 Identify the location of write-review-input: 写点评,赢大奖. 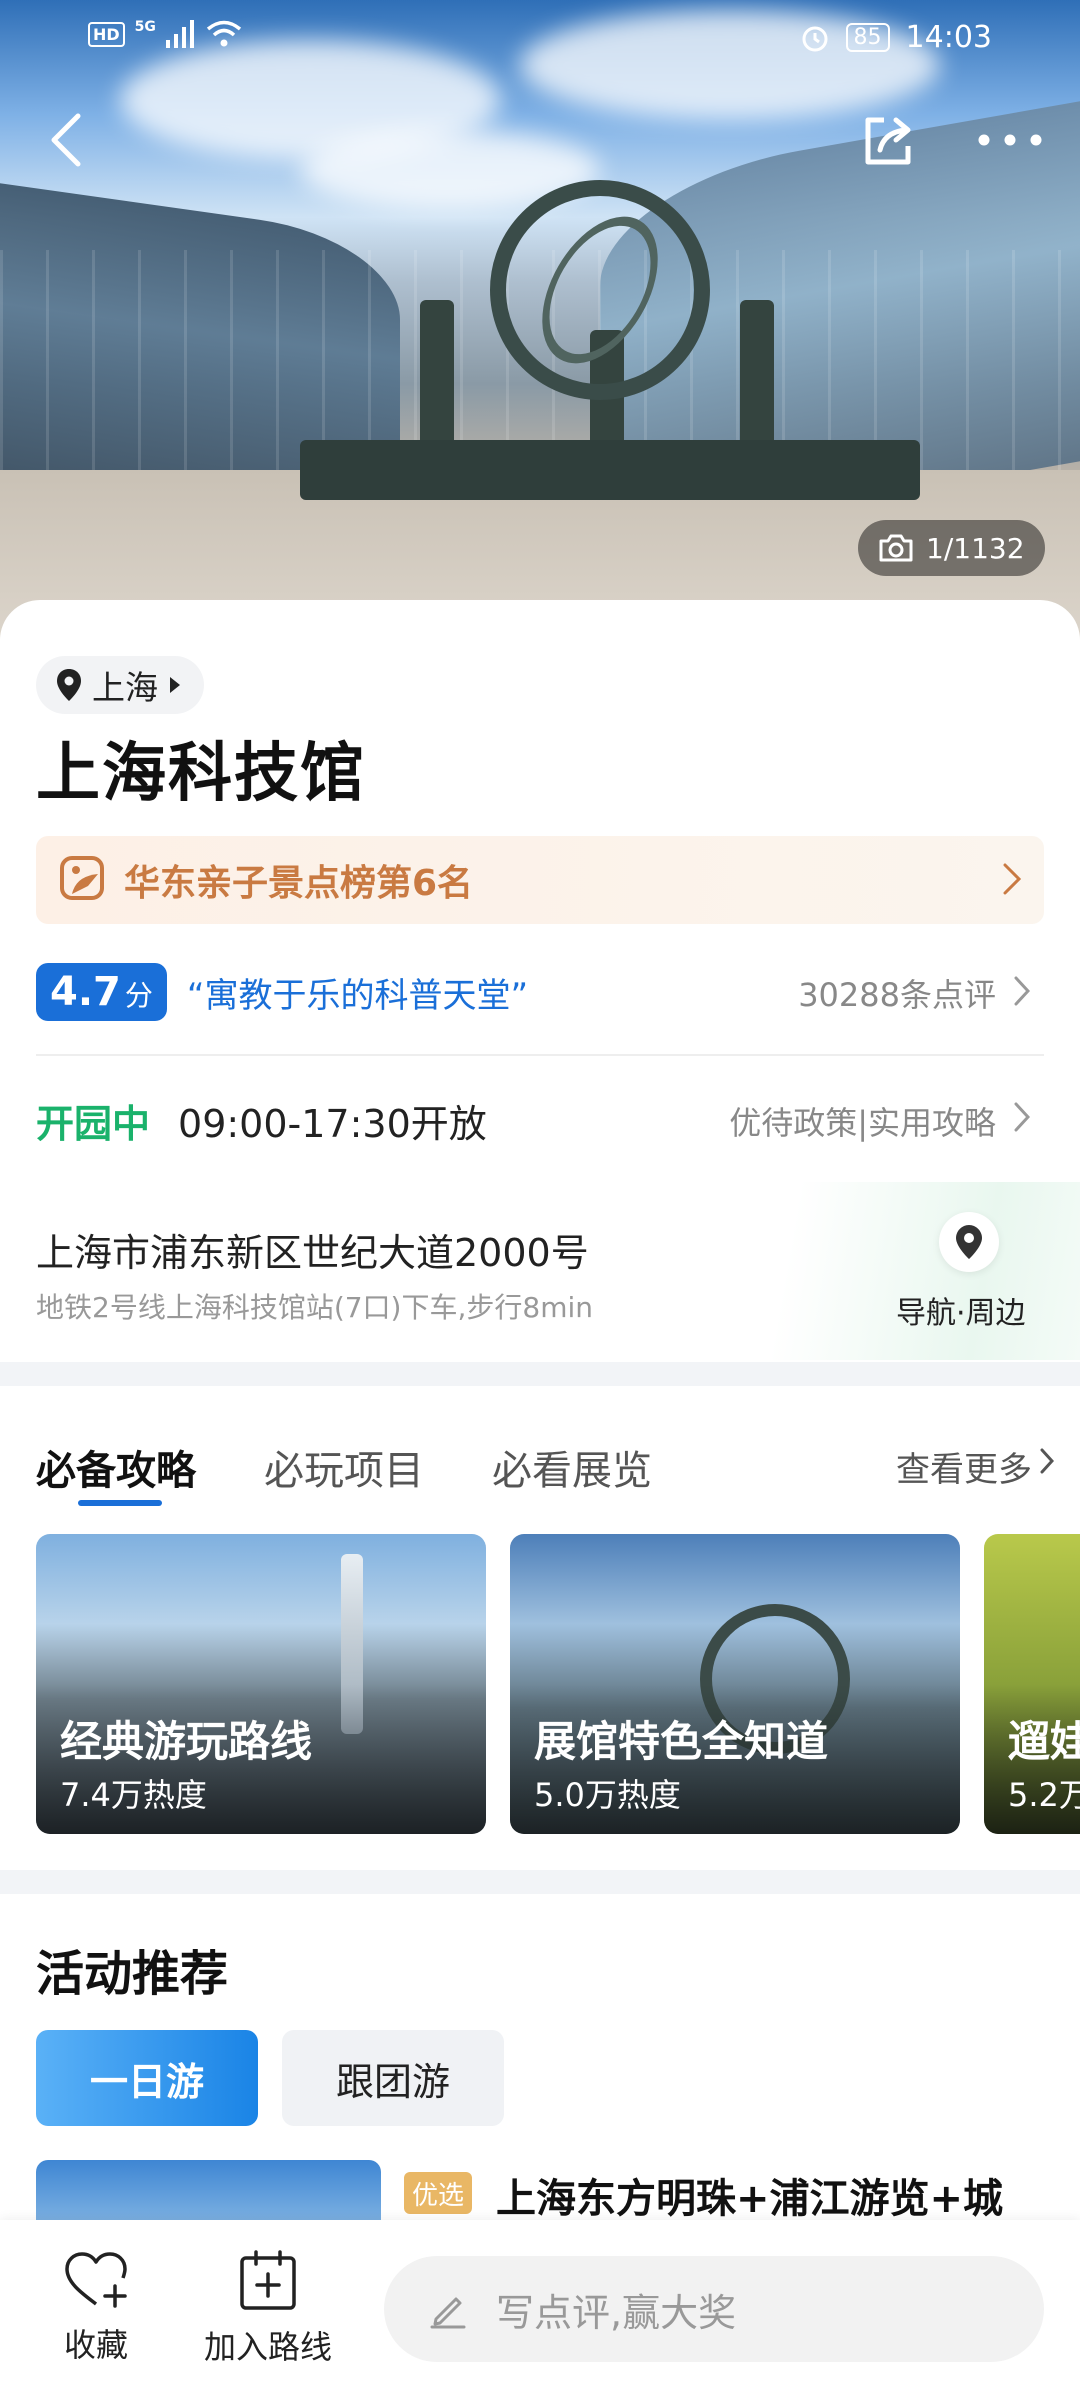
(714, 2309).